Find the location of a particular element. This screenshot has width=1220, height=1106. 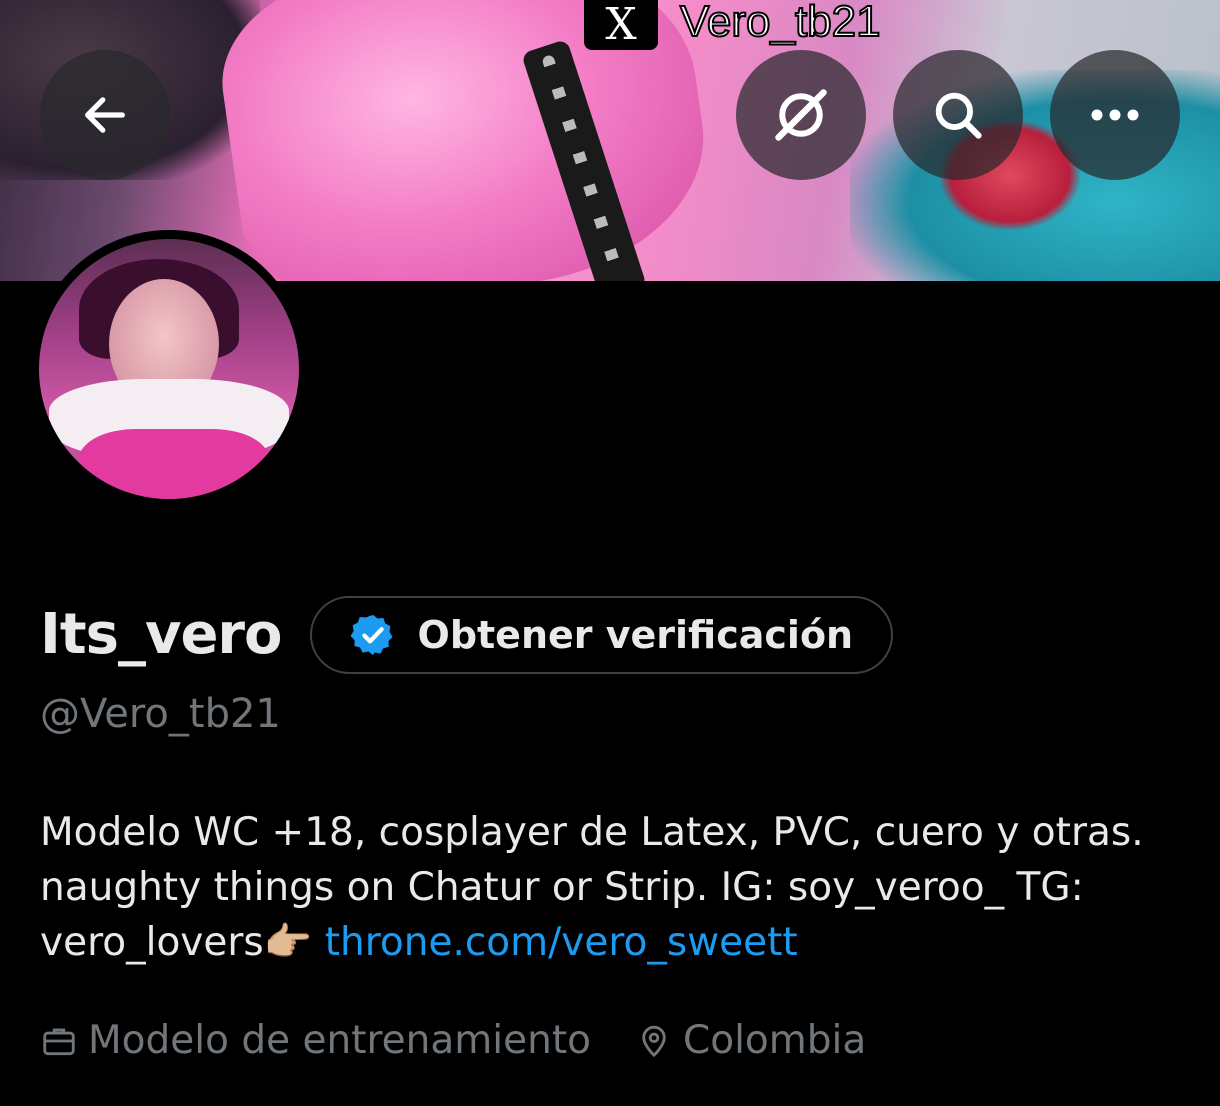

watermark-handle: Vero_tb21 is located at coordinates (780, 23).